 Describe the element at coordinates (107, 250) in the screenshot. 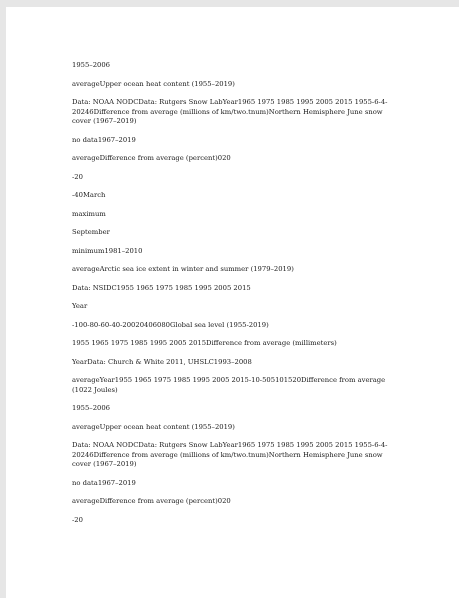

I see `paragraph: minimum1981–2010` at that location.